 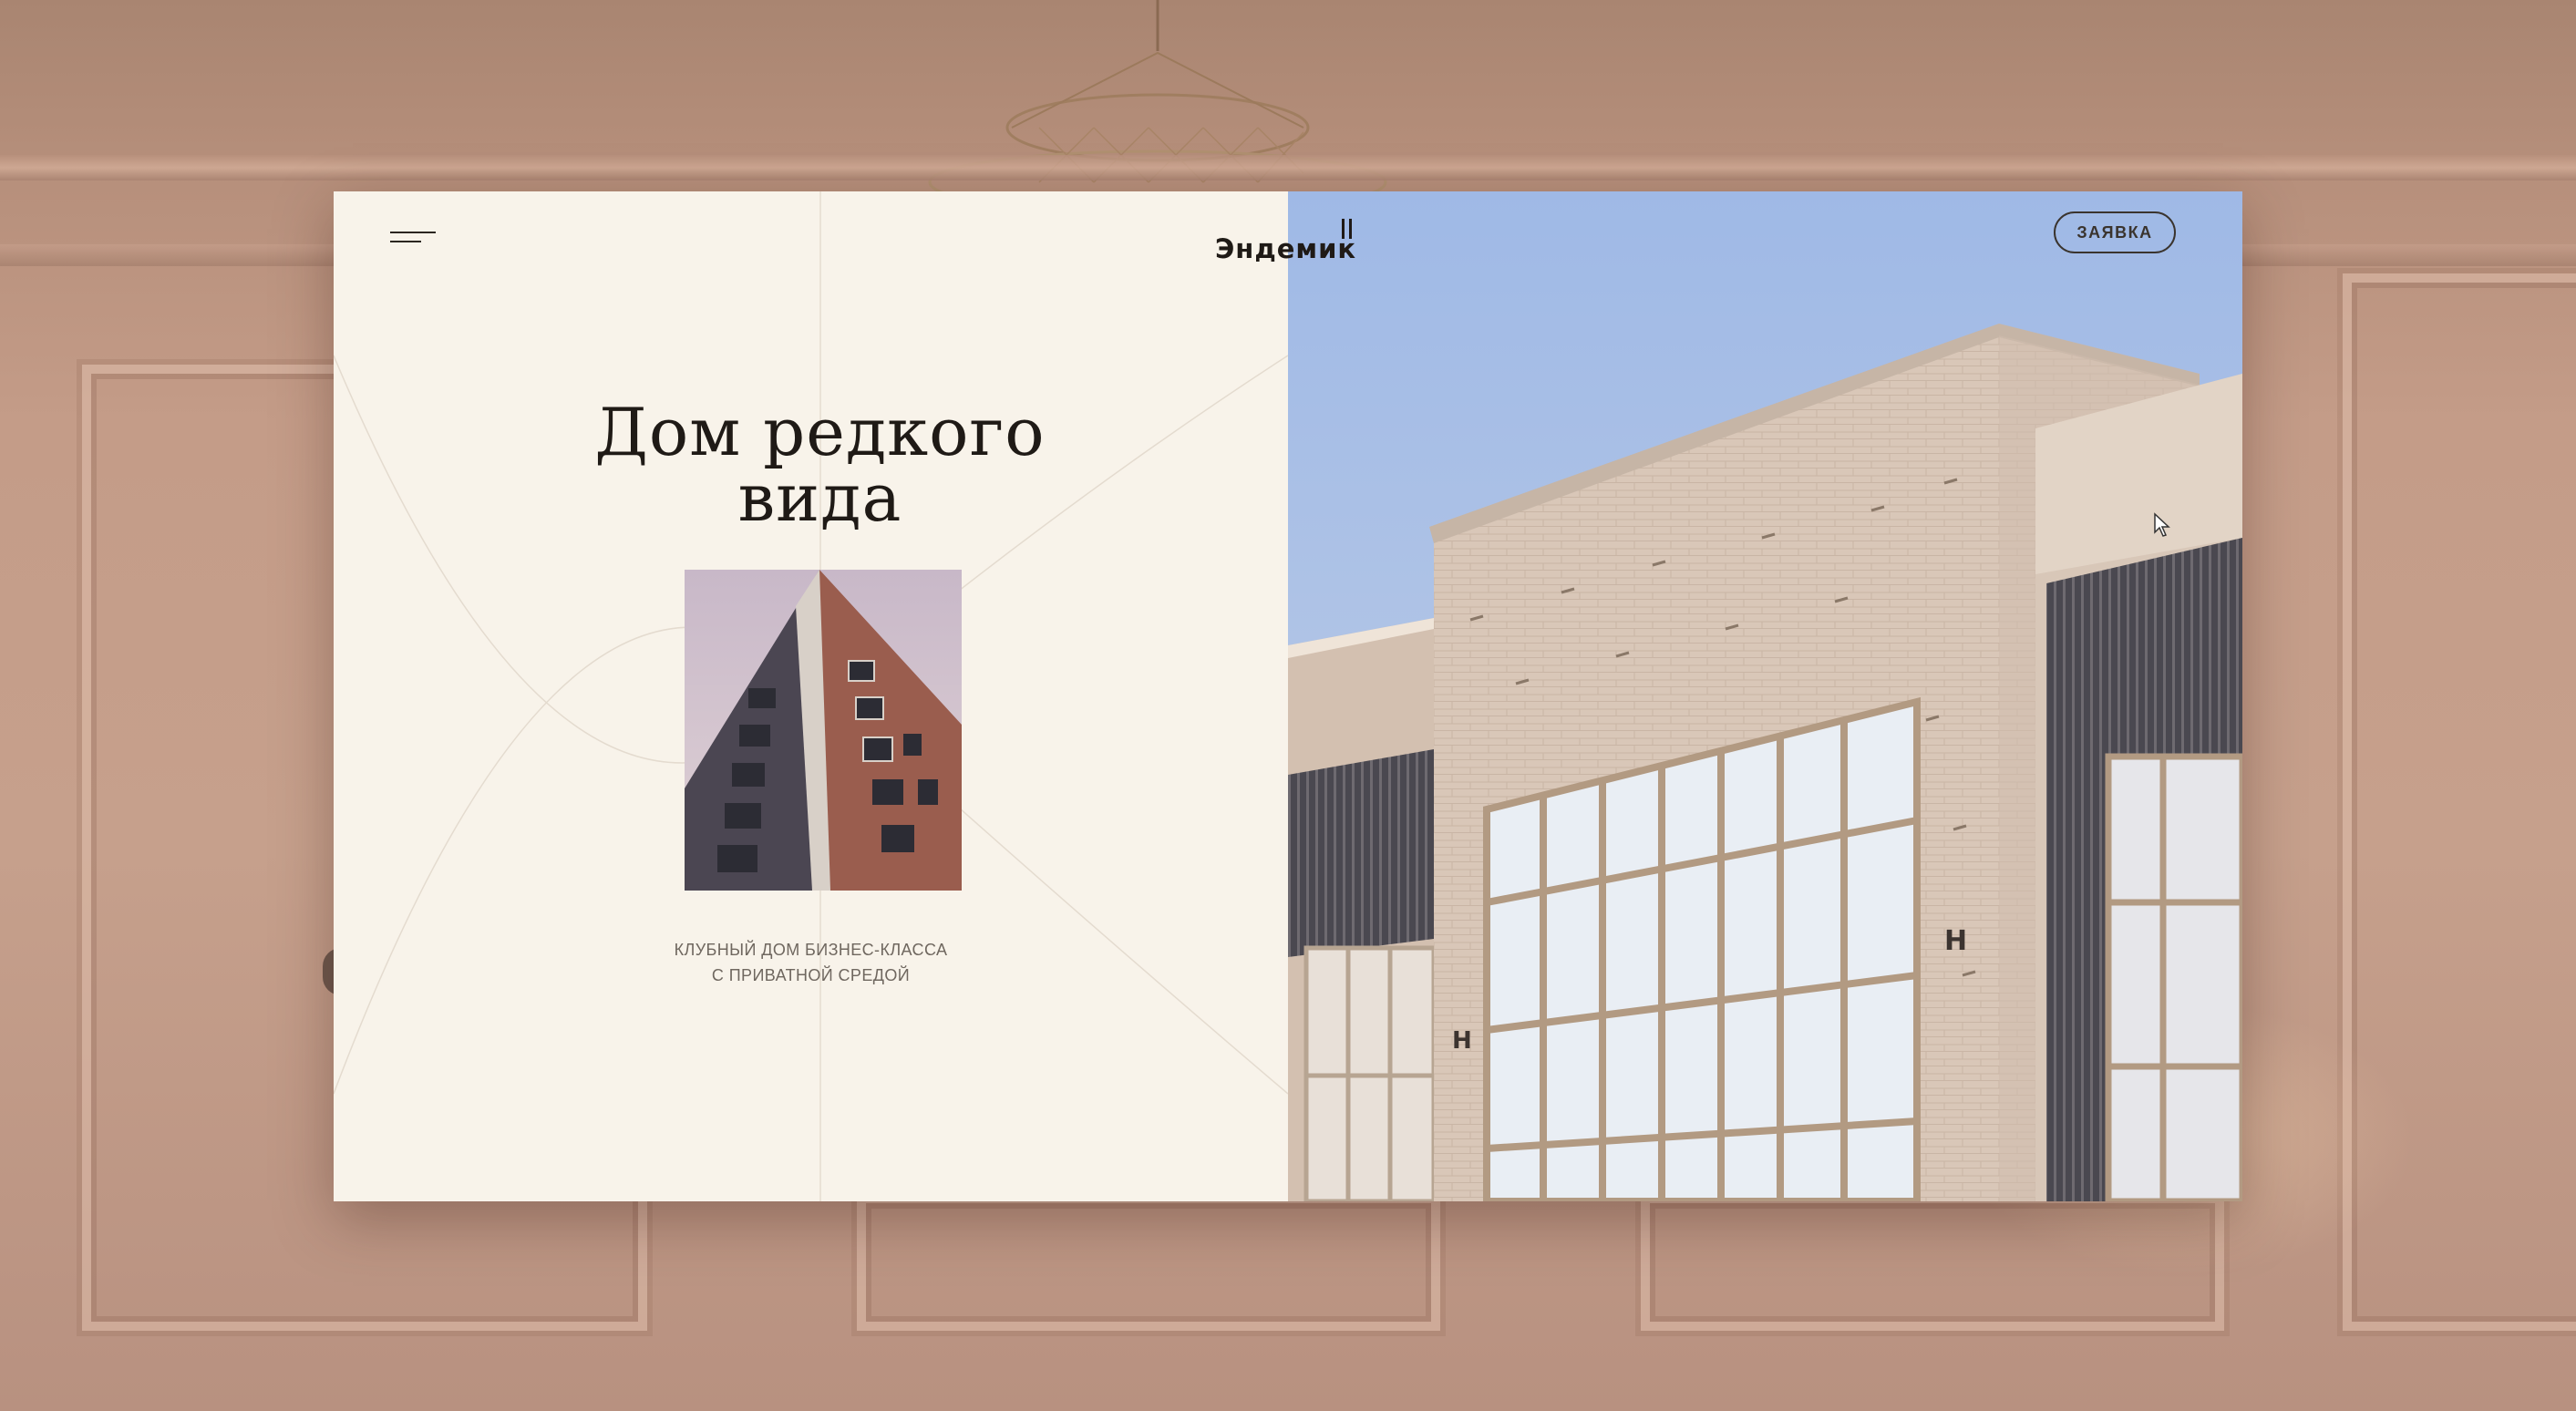 I want to click on hero-headline: Дом редкого вида, so click(x=820, y=464).